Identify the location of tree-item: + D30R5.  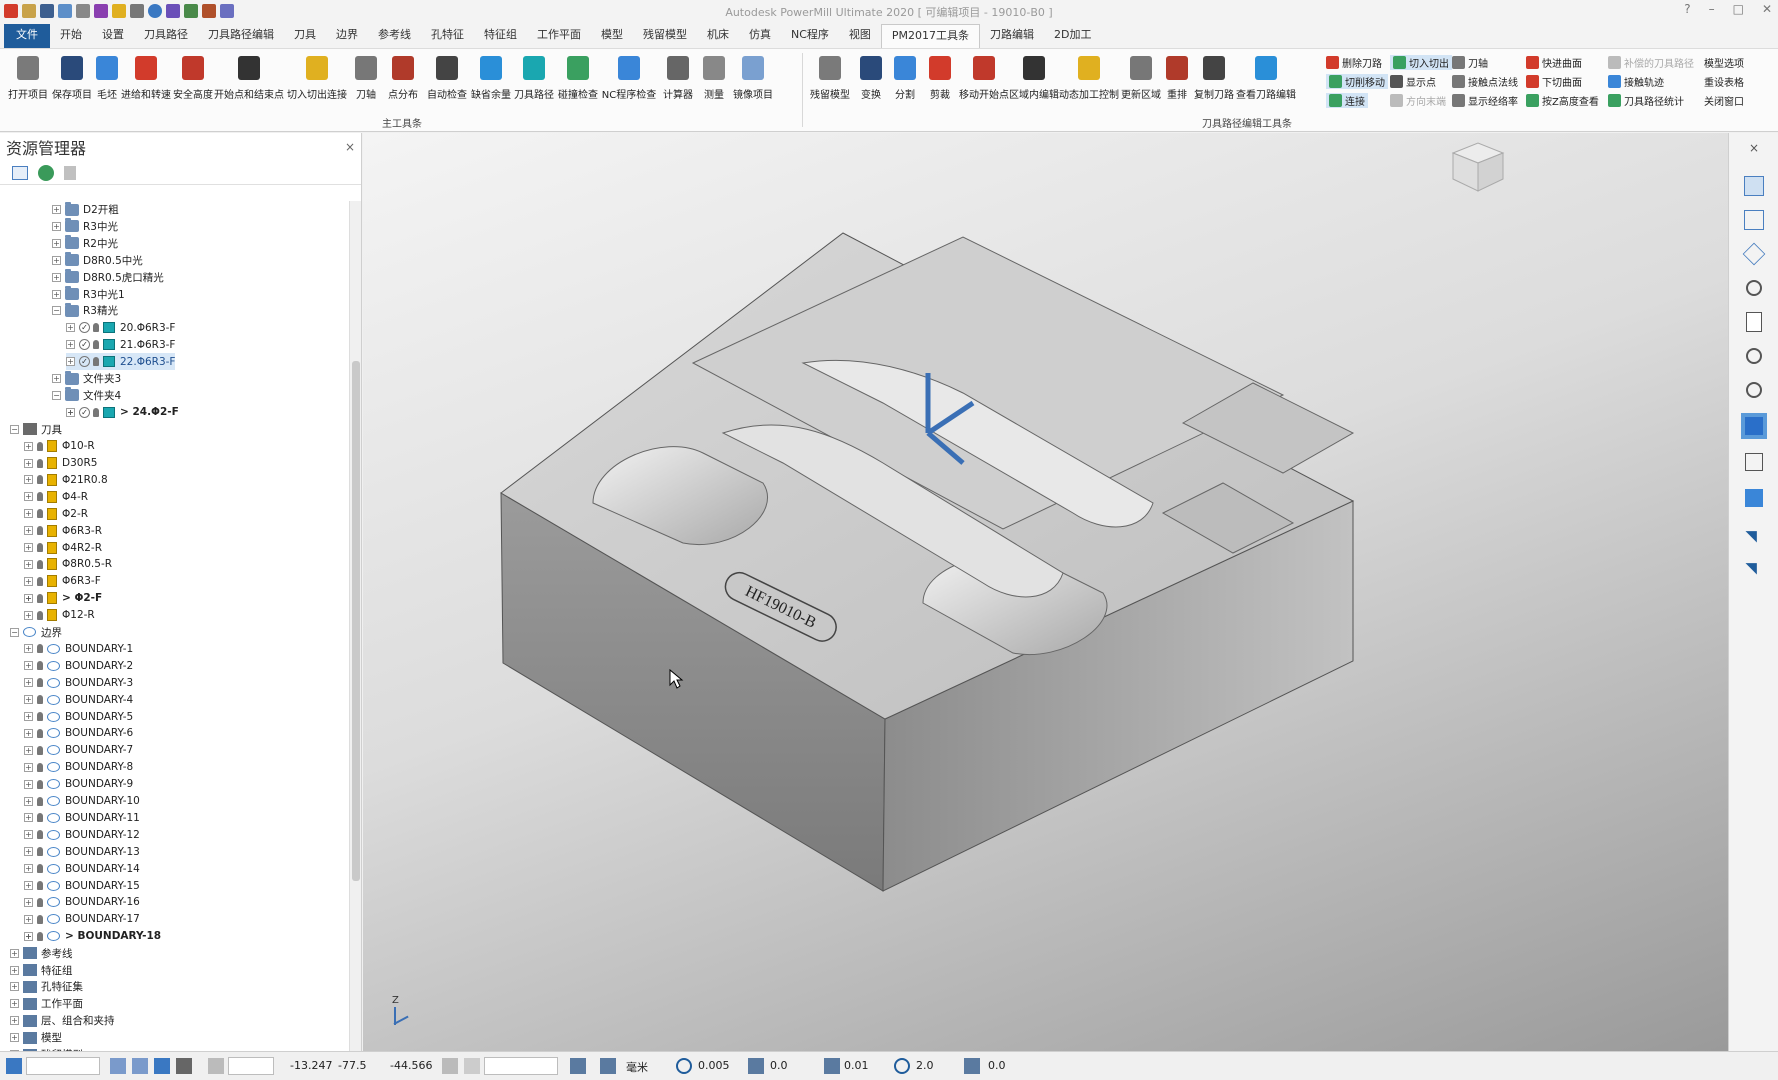
(60, 463).